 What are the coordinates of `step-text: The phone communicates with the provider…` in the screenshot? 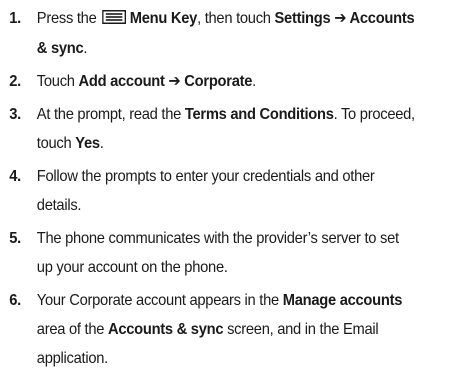 It's located at (218, 253).